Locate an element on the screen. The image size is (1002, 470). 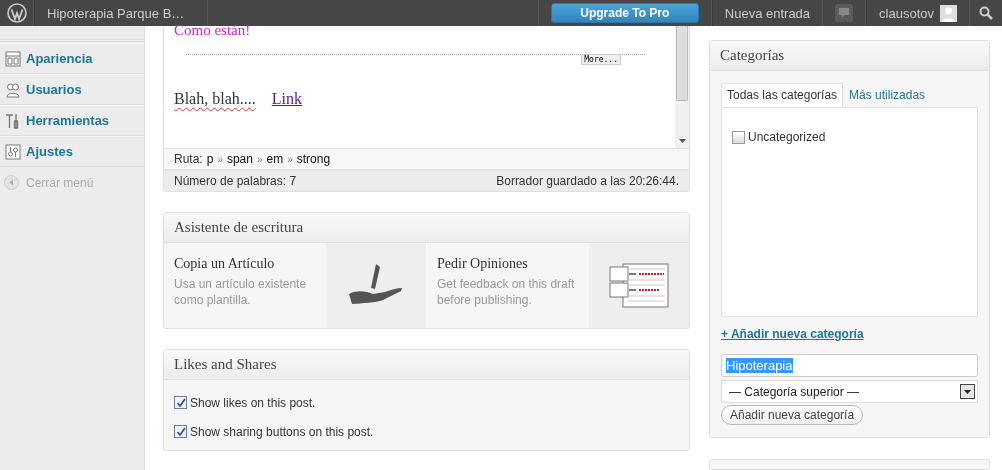
panel-title: Likes and Shares is located at coordinates (225, 364).